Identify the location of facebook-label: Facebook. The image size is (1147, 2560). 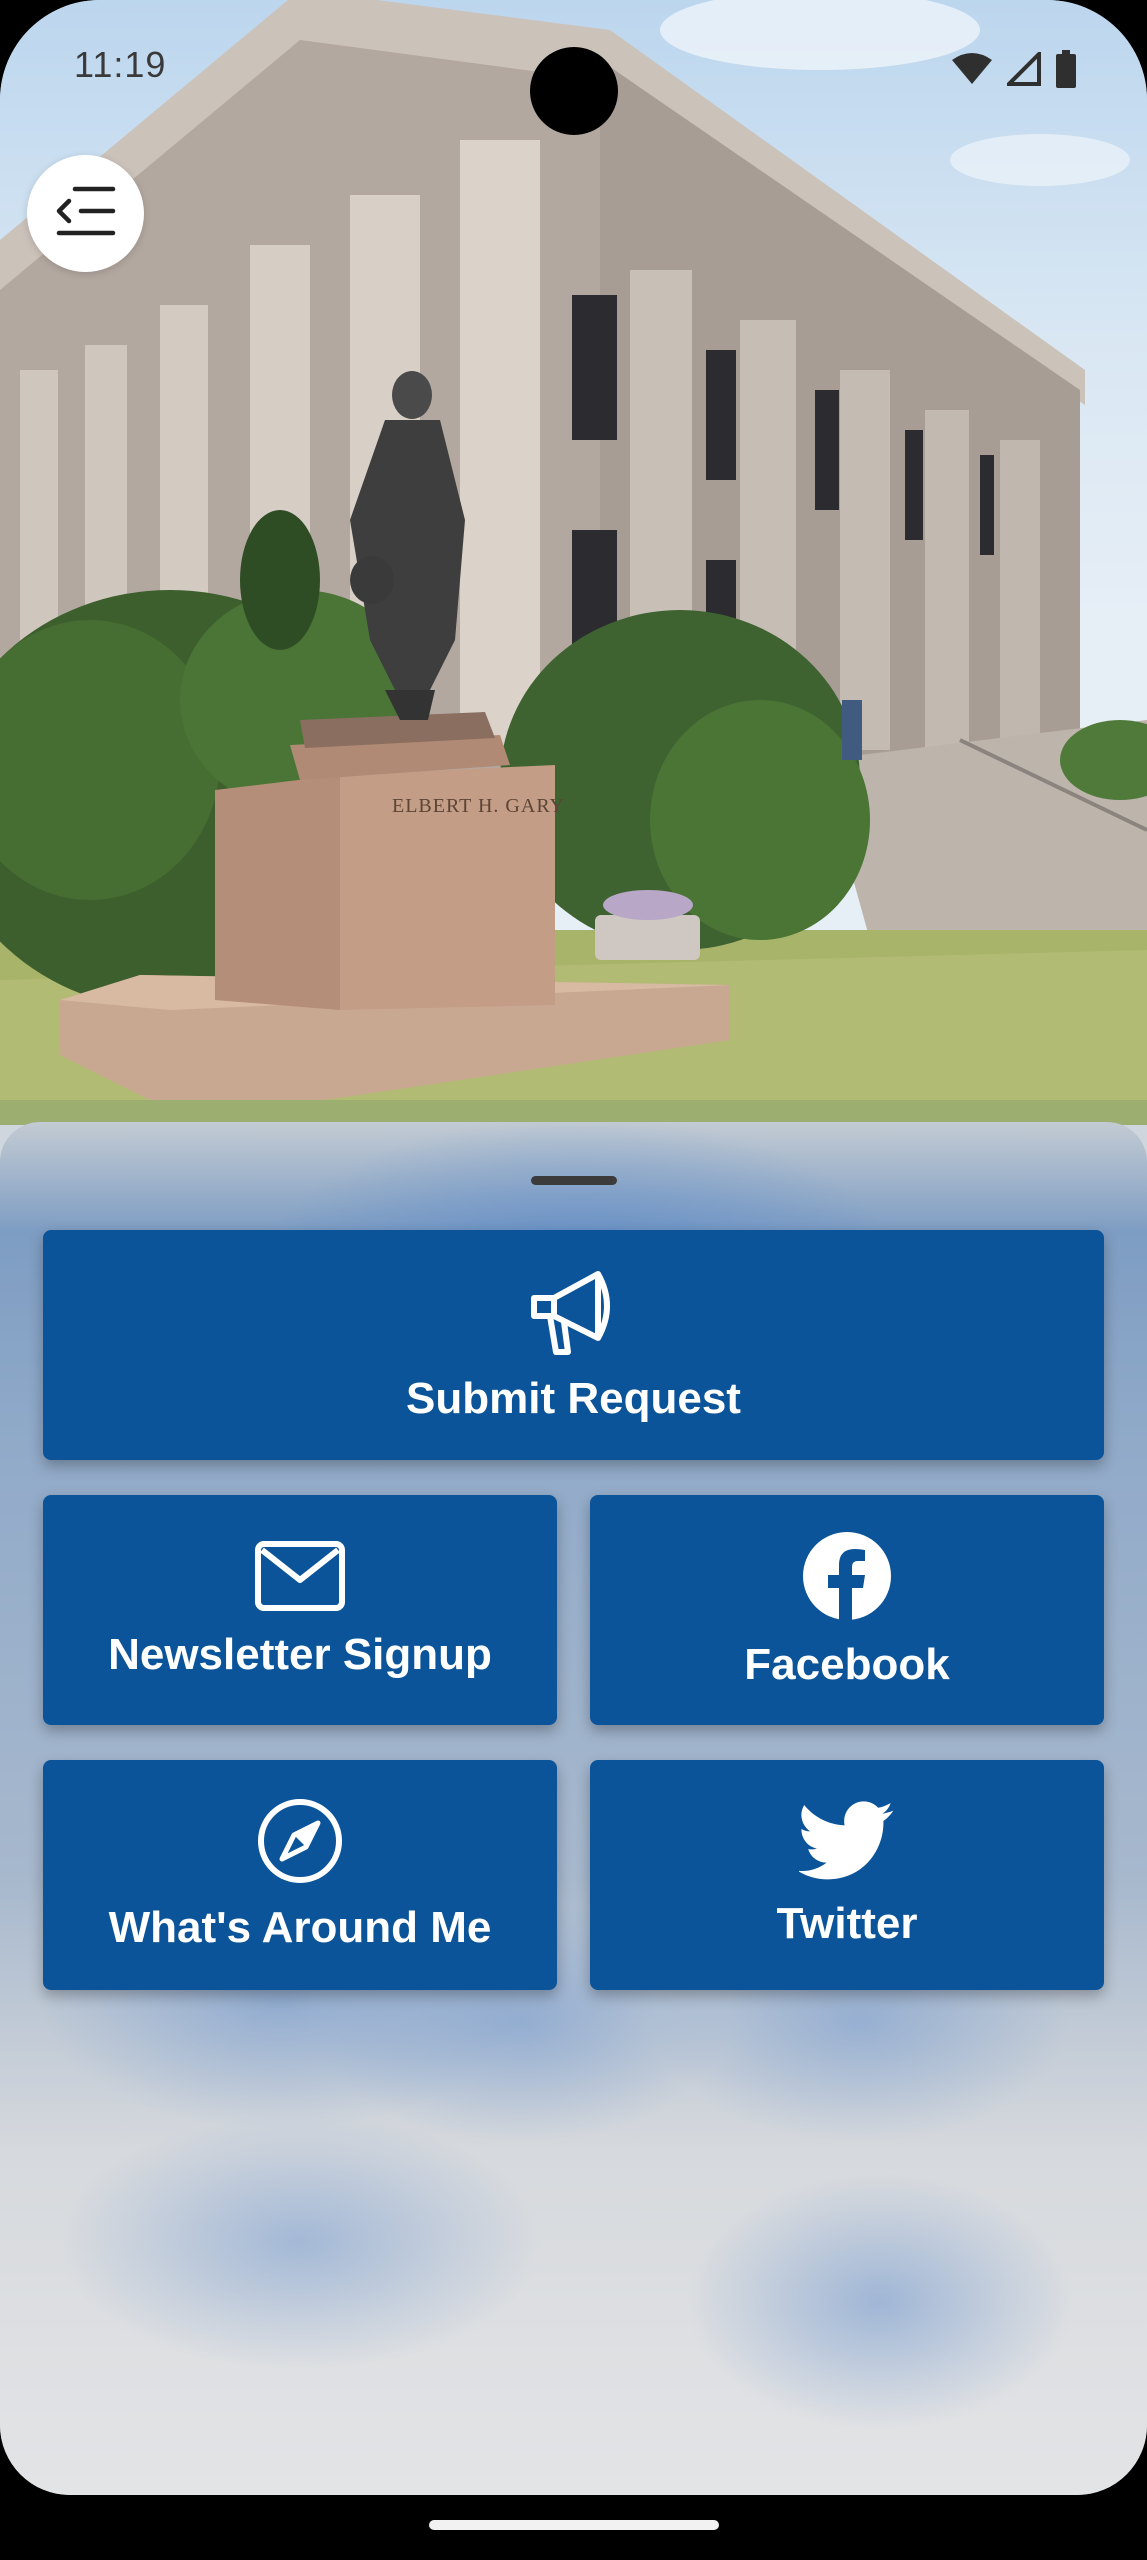
(847, 1664).